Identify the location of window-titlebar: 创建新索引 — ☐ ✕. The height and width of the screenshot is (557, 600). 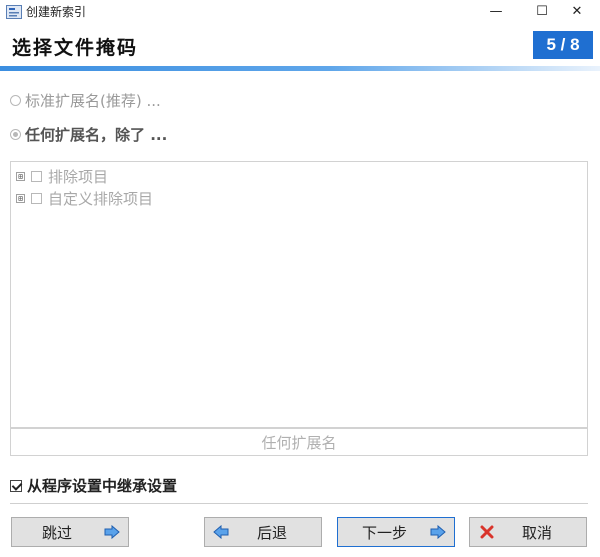
(300, 11).